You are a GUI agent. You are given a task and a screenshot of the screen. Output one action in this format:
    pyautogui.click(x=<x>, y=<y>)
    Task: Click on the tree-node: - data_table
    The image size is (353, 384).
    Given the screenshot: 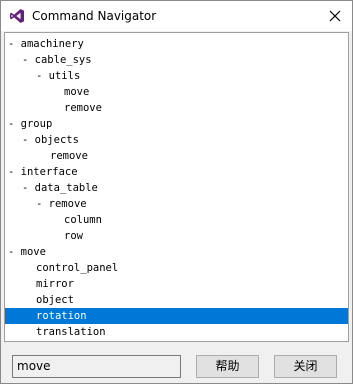 What is the action you would take?
    pyautogui.click(x=176, y=188)
    